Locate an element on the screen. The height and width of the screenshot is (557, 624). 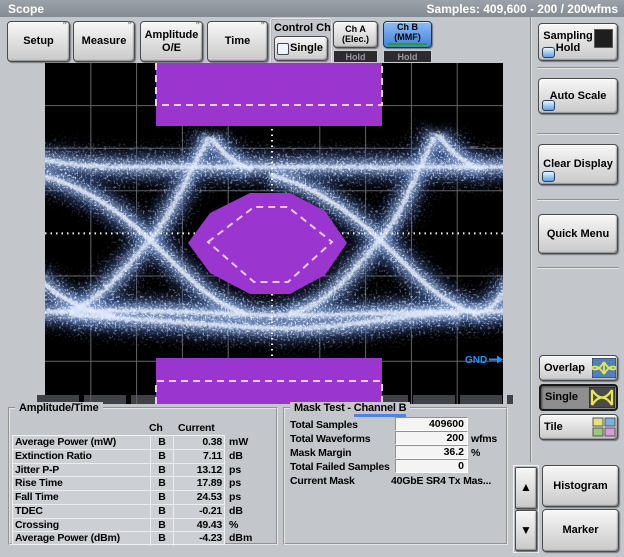
clear-display-led is located at coordinates (548, 176).